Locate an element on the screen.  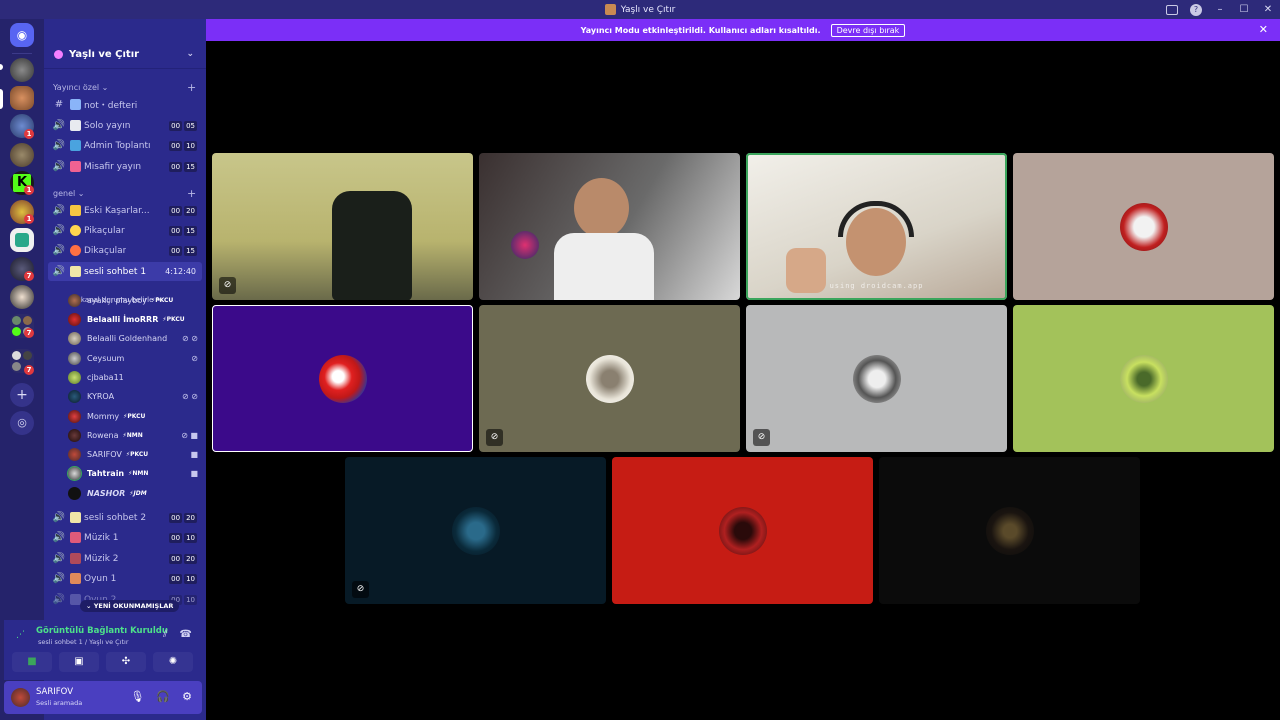
voice-user: Mommy ⚡PKCU is located at coordinates (135, 416).